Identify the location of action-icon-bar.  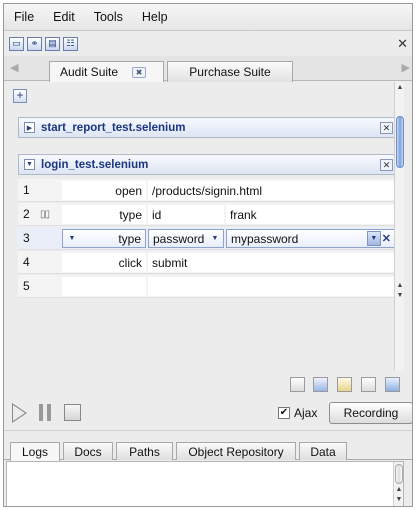
(208, 385).